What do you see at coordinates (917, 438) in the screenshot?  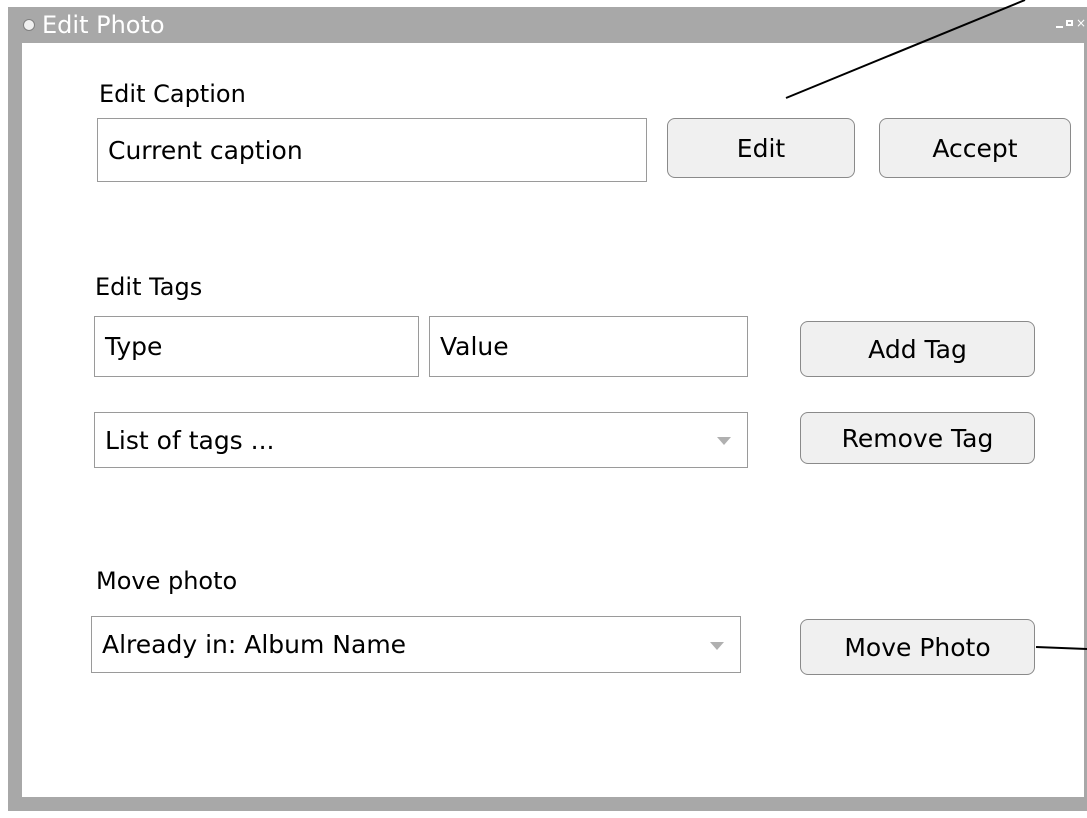 I see `remove-tag-button: Remove Tag` at bounding box center [917, 438].